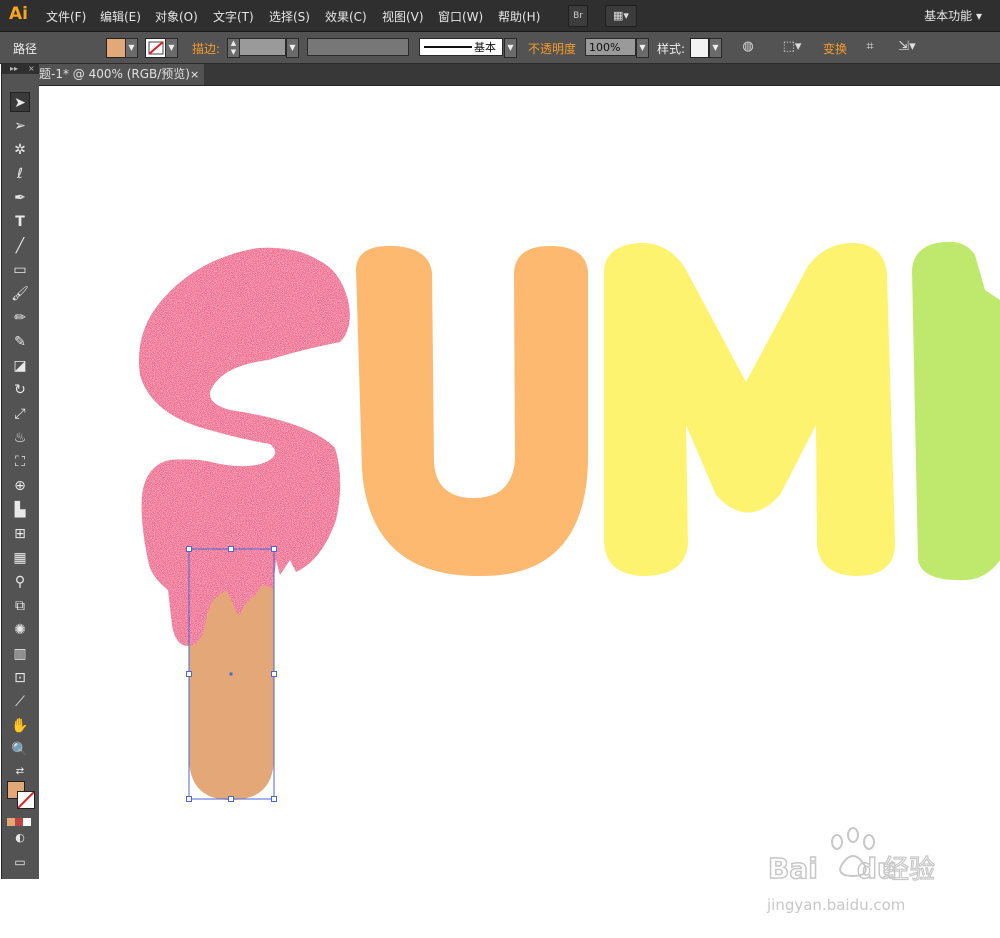  Describe the element at coordinates (20, 342) in the screenshot. I see `blob-brush-tool-icon: ✎` at that location.